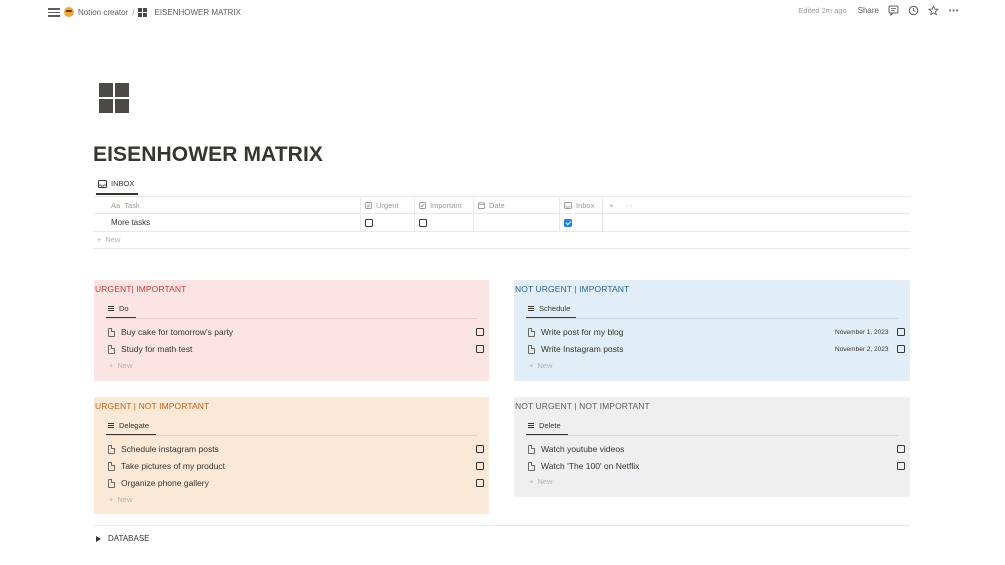 Image resolution: width=1005 pixels, height=565 pixels. What do you see at coordinates (913, 10) in the screenshot?
I see `clock-icon` at bounding box center [913, 10].